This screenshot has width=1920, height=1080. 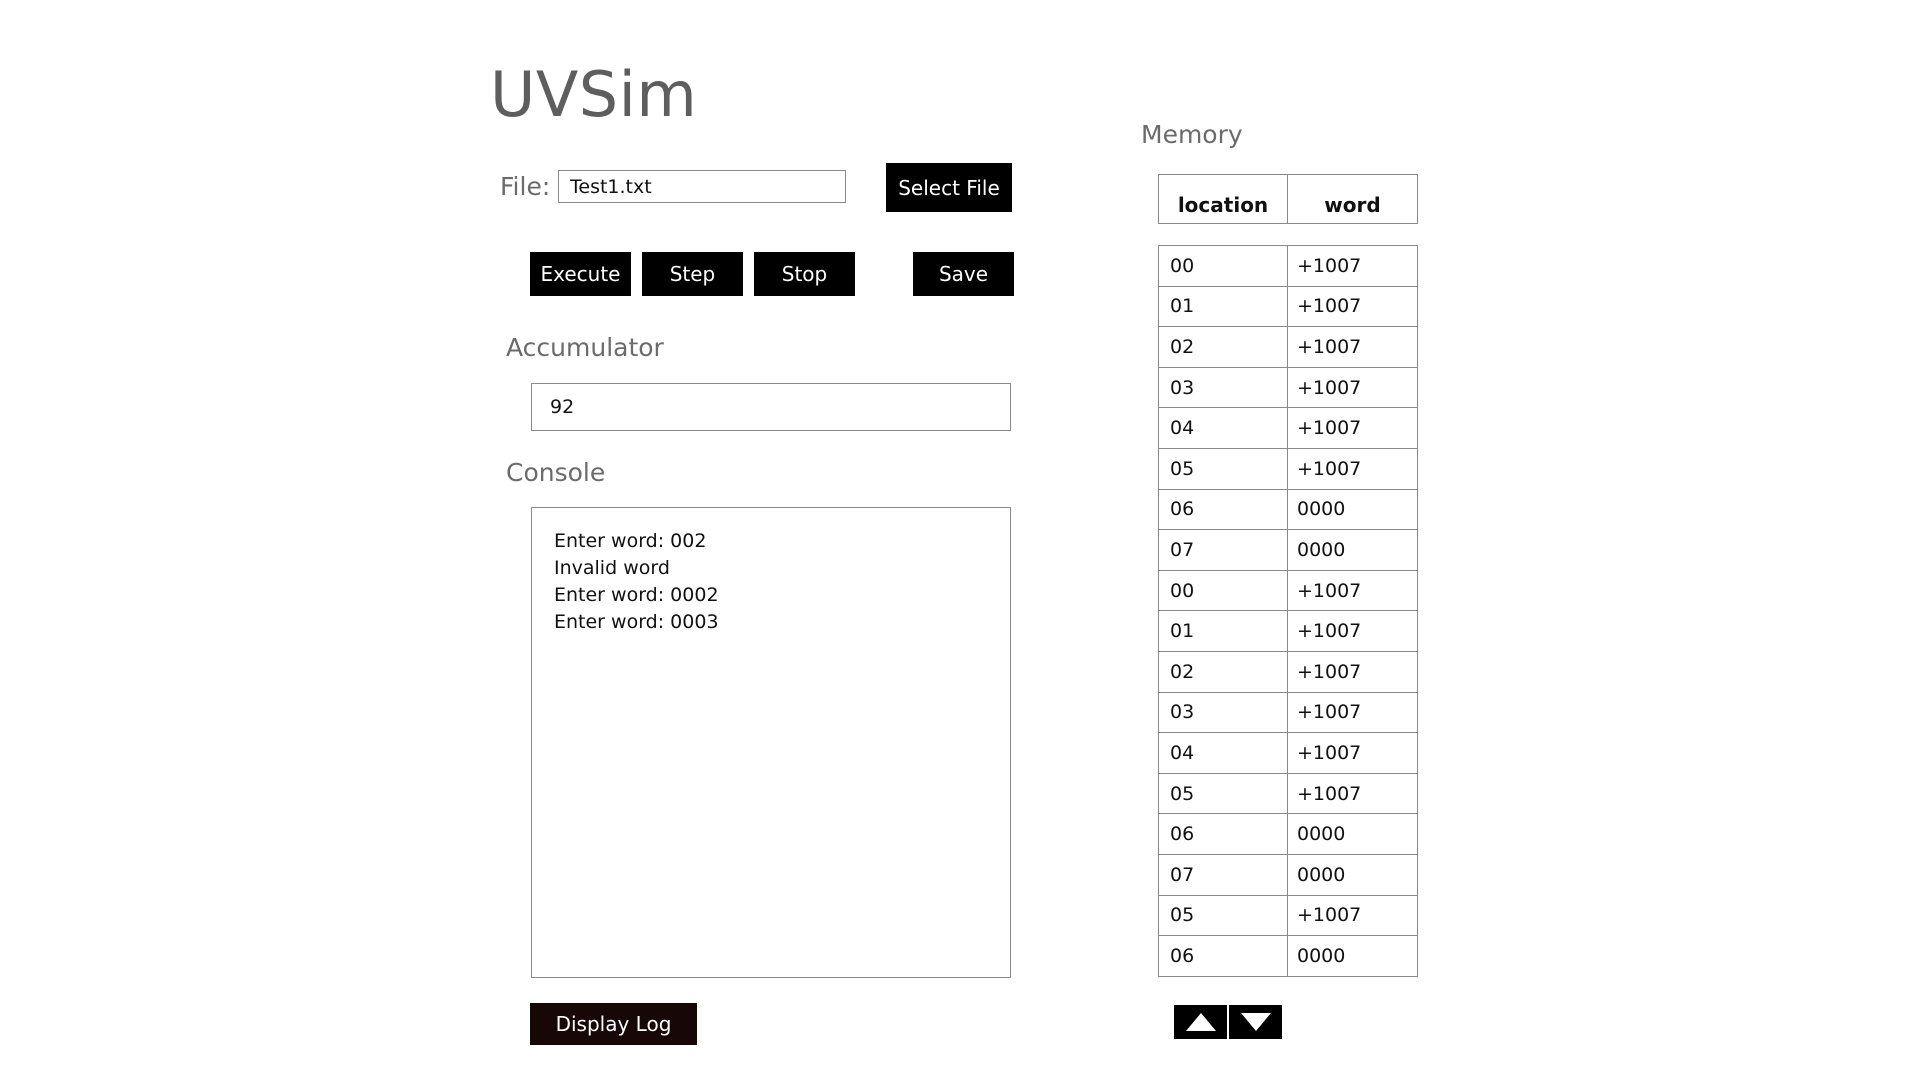 I want to click on save-button: Save, so click(x=963, y=274).